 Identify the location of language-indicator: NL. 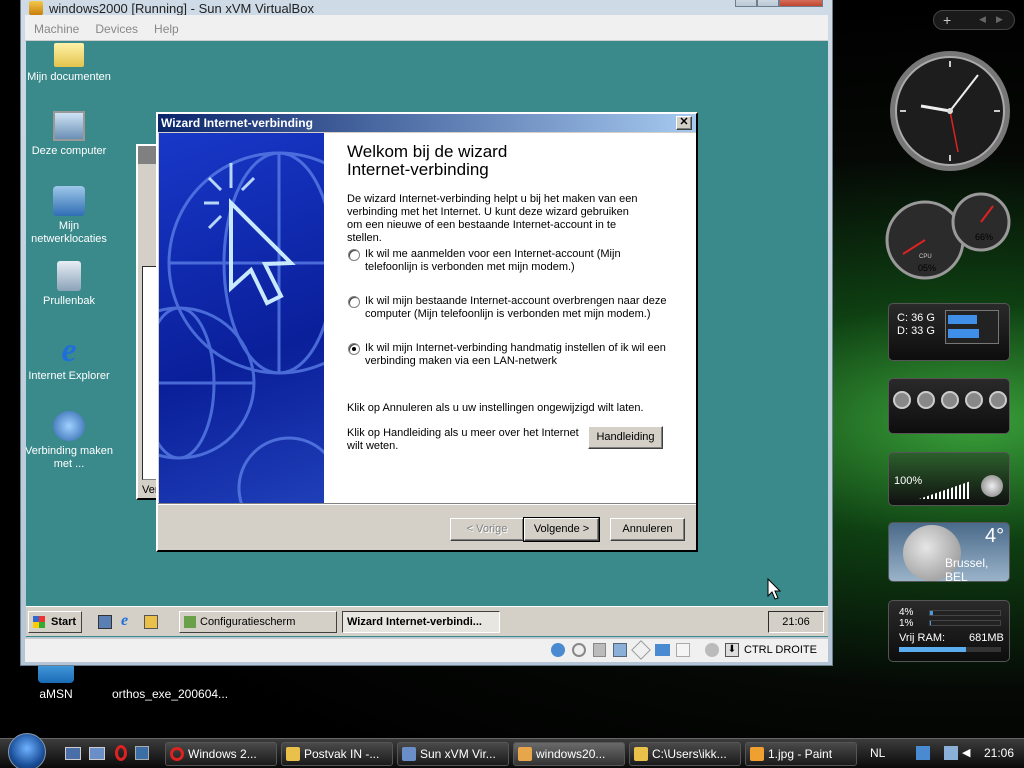
(877, 753).